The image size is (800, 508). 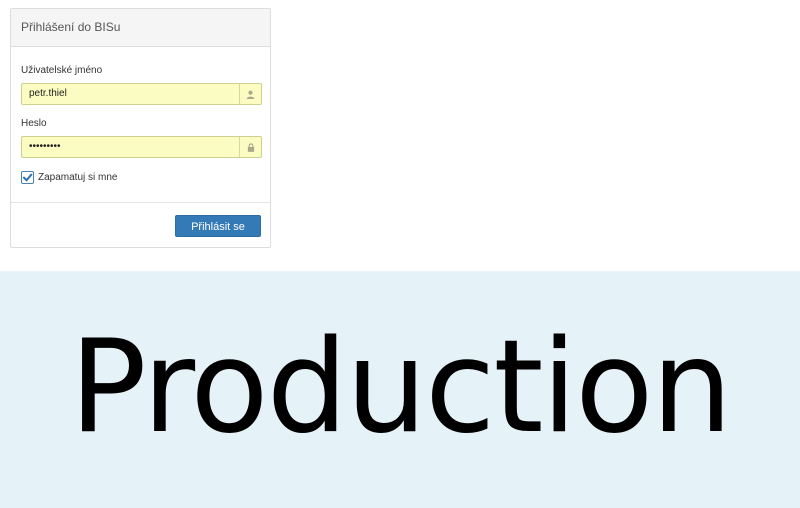 What do you see at coordinates (250, 147) in the screenshot?
I see `lock-icon` at bounding box center [250, 147].